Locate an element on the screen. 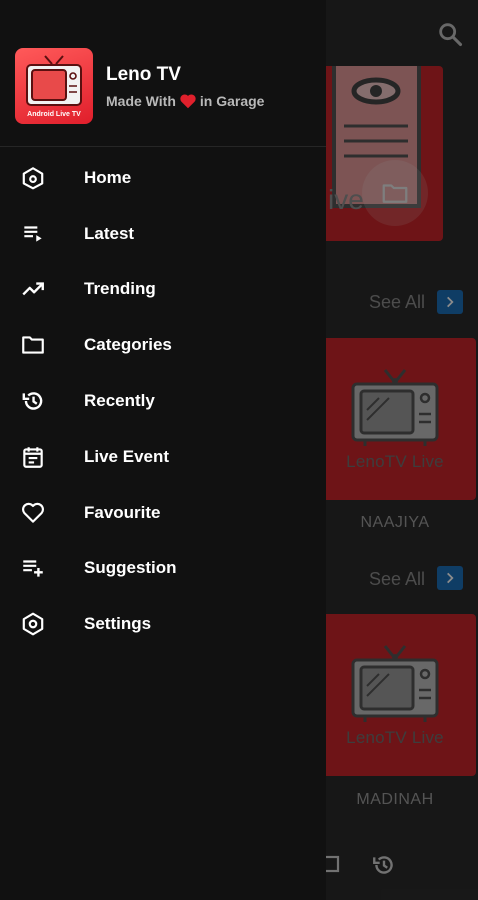 The height and width of the screenshot is (900, 478). app-tagline: Made With in Garage is located at coordinates (185, 101).